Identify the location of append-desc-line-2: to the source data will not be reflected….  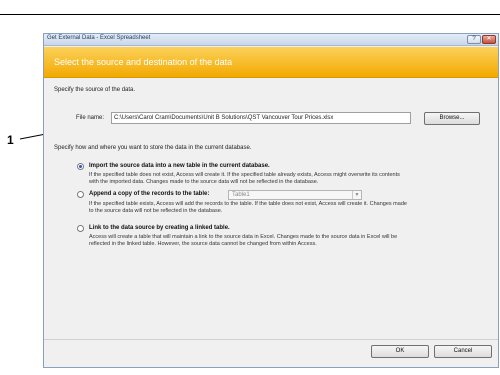
(156, 211).